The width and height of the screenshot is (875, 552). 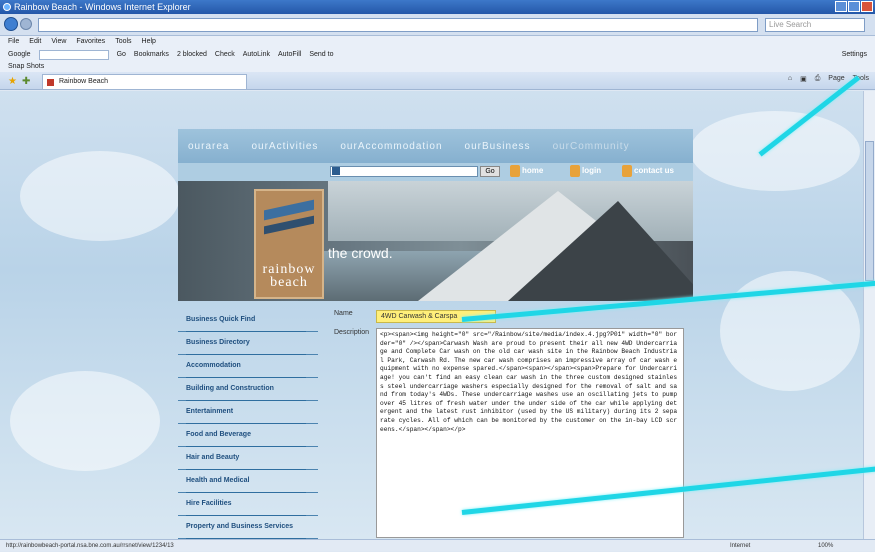 I want to click on sidebar-item-property: Property and Business Services, so click(x=248, y=527).